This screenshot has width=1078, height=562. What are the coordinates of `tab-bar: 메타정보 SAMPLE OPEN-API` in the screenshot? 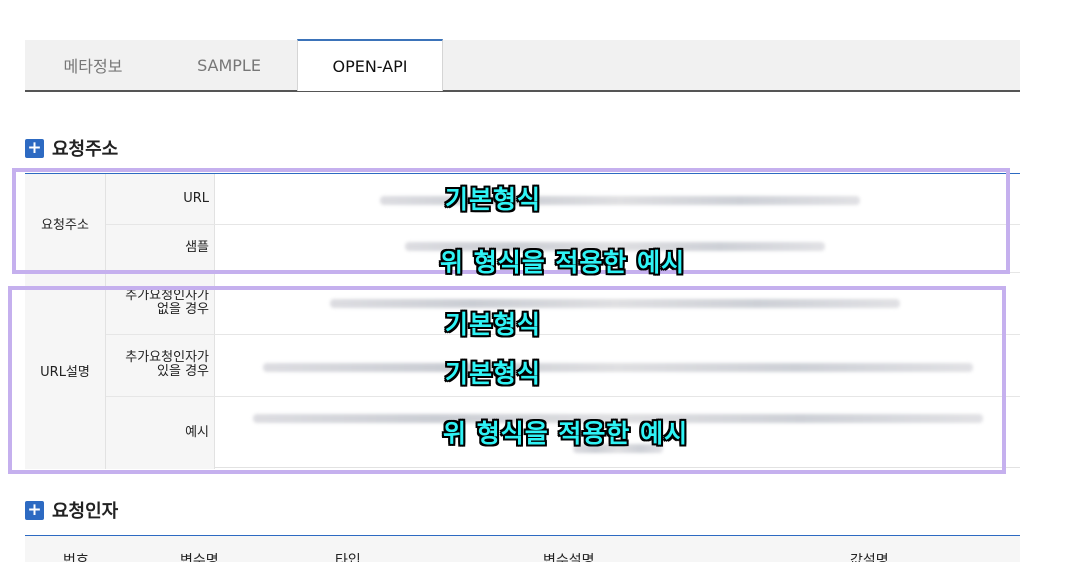 It's located at (522, 65).